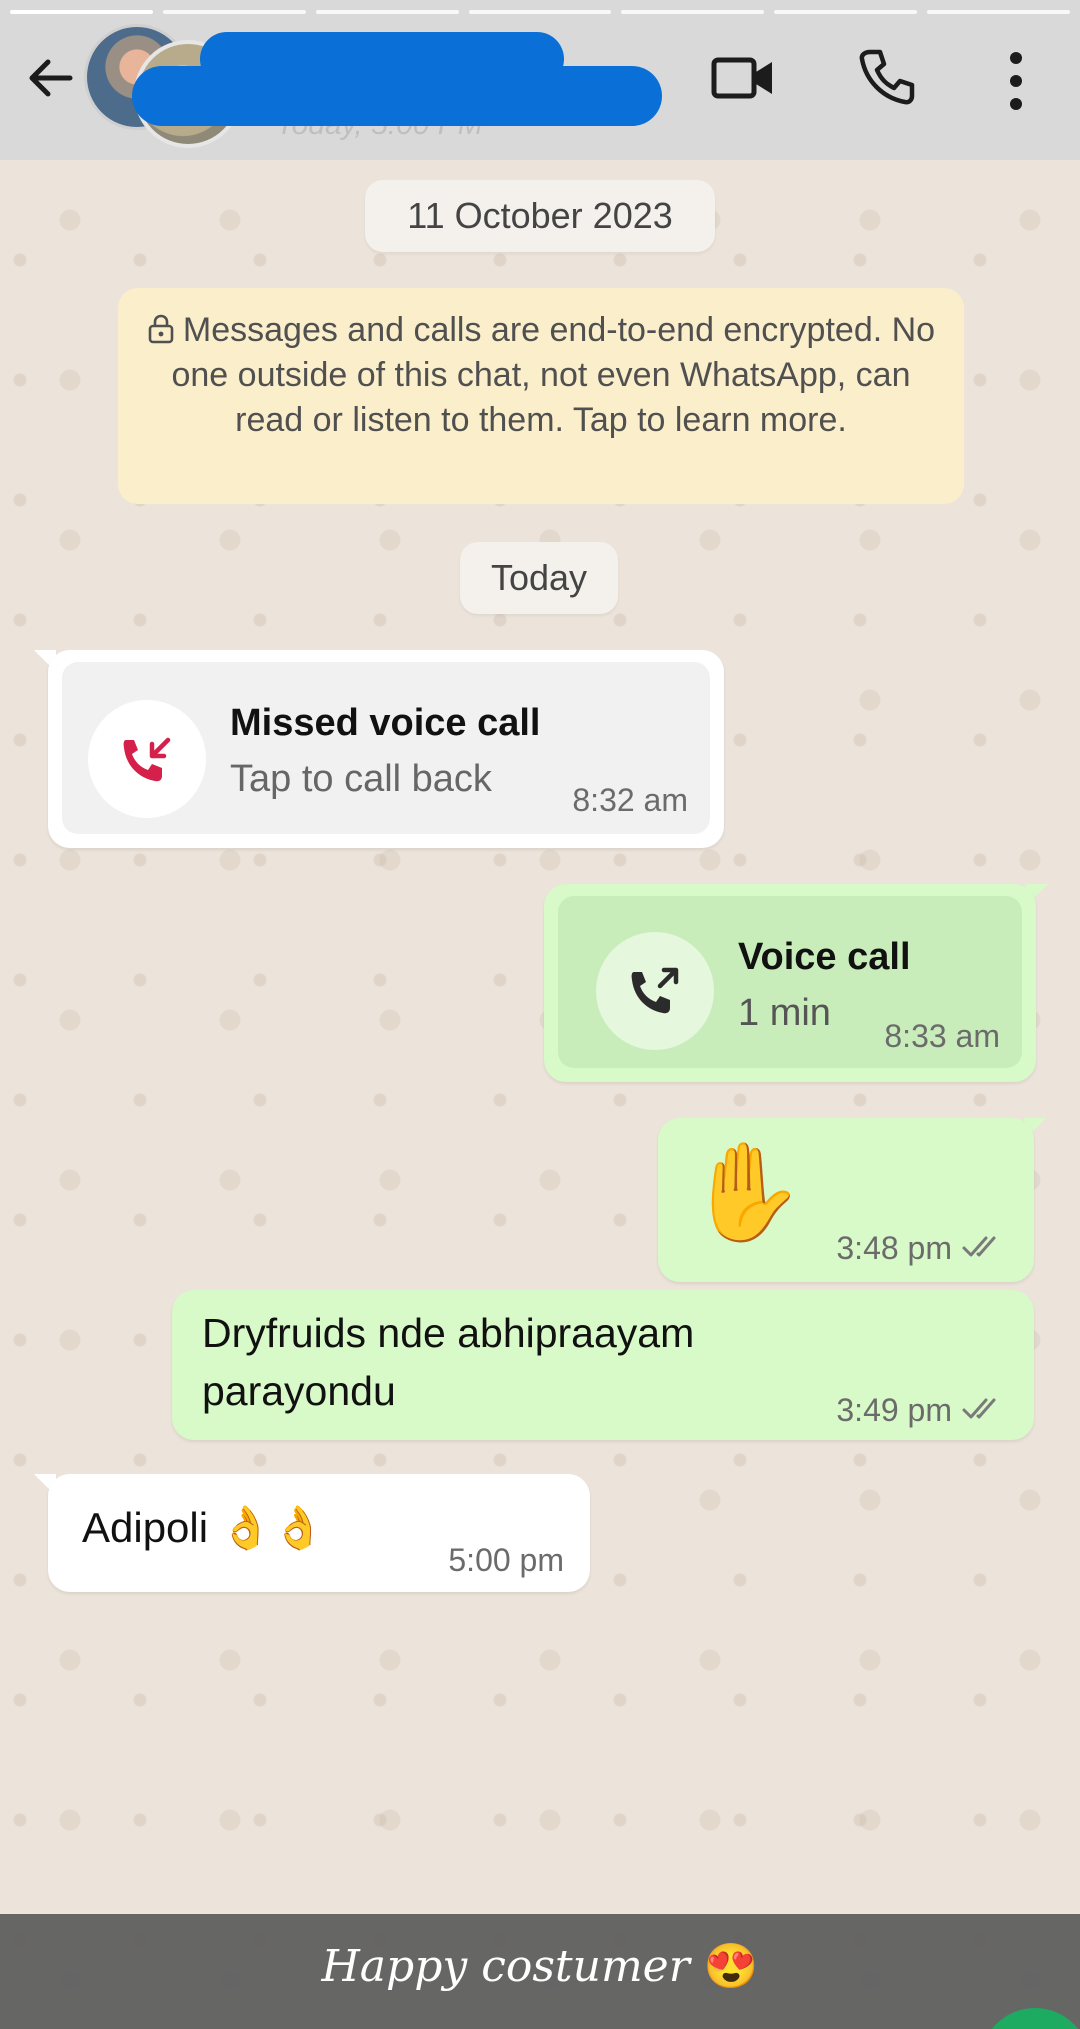 The width and height of the screenshot is (1080, 2029). I want to click on voice-call-icon, so click(887, 77).